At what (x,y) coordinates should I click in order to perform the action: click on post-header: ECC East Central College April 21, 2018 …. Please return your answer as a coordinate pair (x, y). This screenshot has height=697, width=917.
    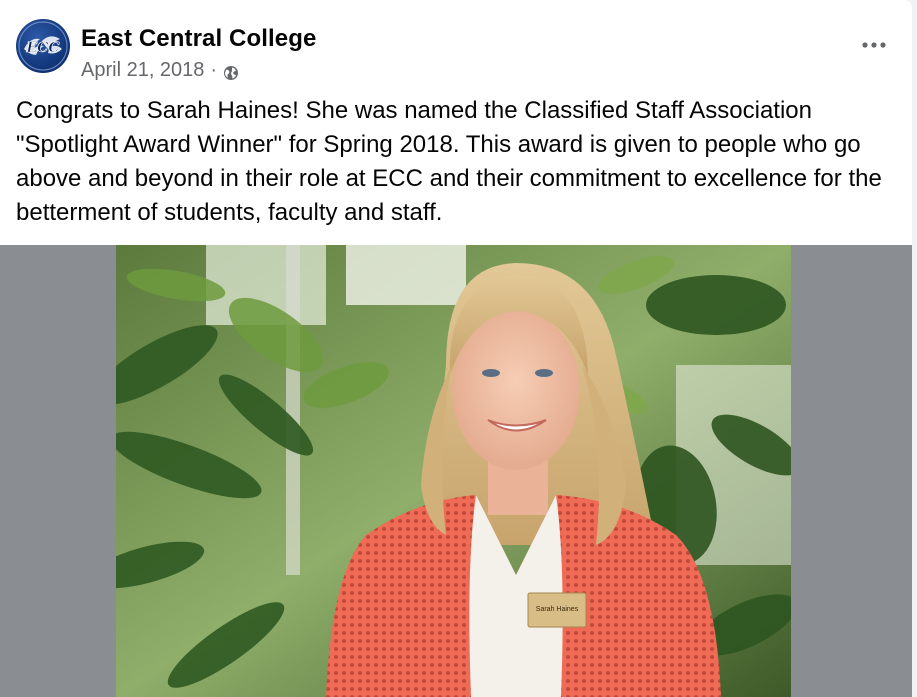
    Looking at the image, I should click on (456, 50).